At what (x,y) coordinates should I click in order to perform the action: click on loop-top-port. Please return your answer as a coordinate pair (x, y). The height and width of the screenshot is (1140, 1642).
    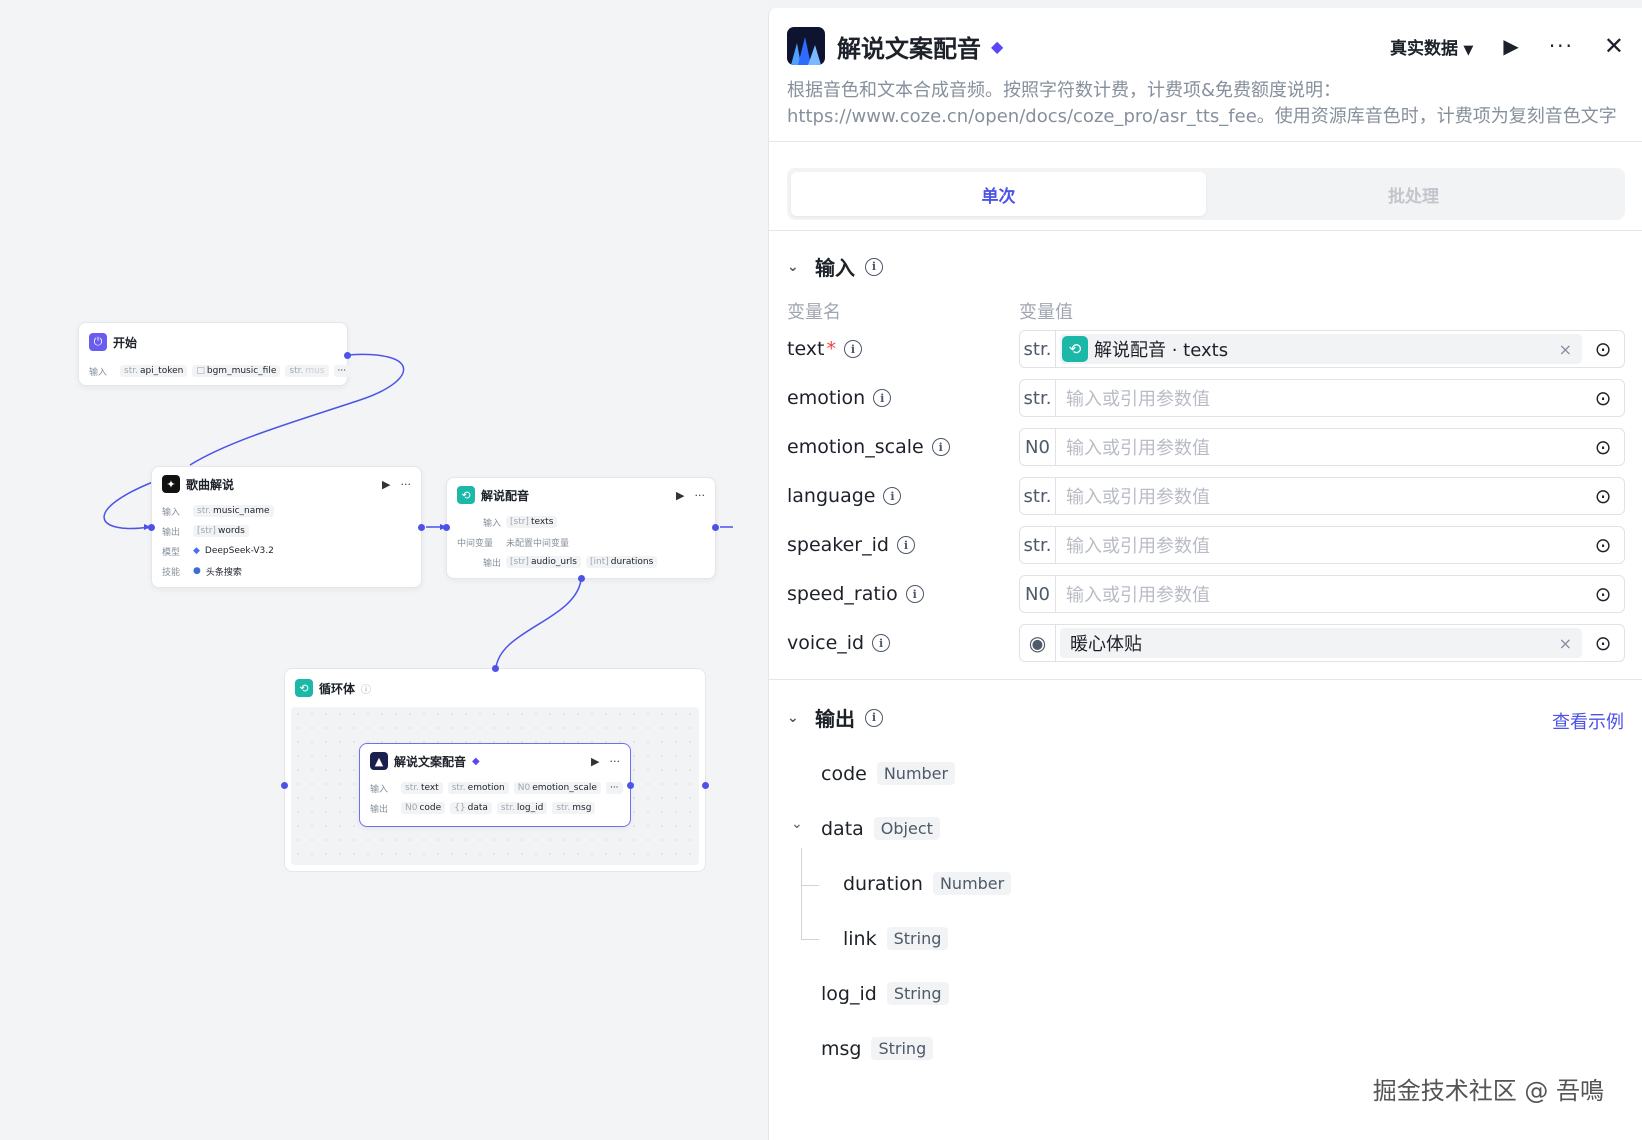
    Looking at the image, I should click on (495, 668).